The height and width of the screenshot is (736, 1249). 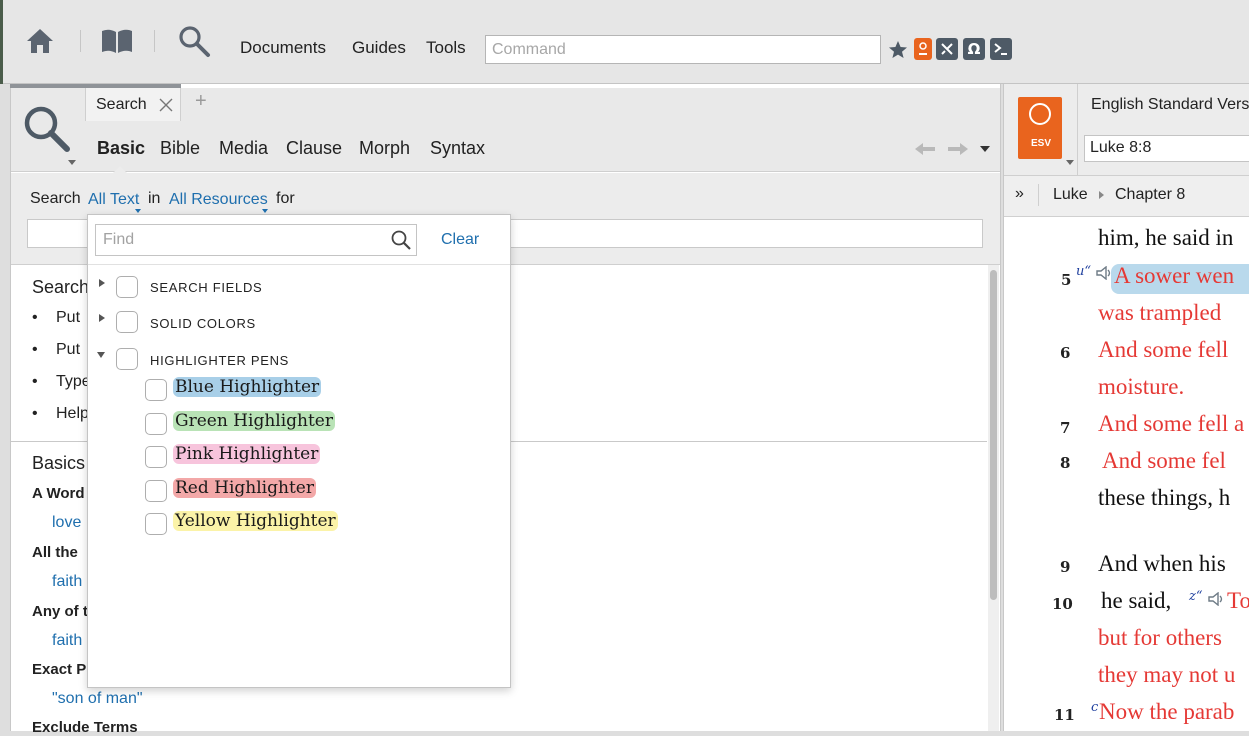 I want to click on basics-title: Basics, so click(x=59, y=463).